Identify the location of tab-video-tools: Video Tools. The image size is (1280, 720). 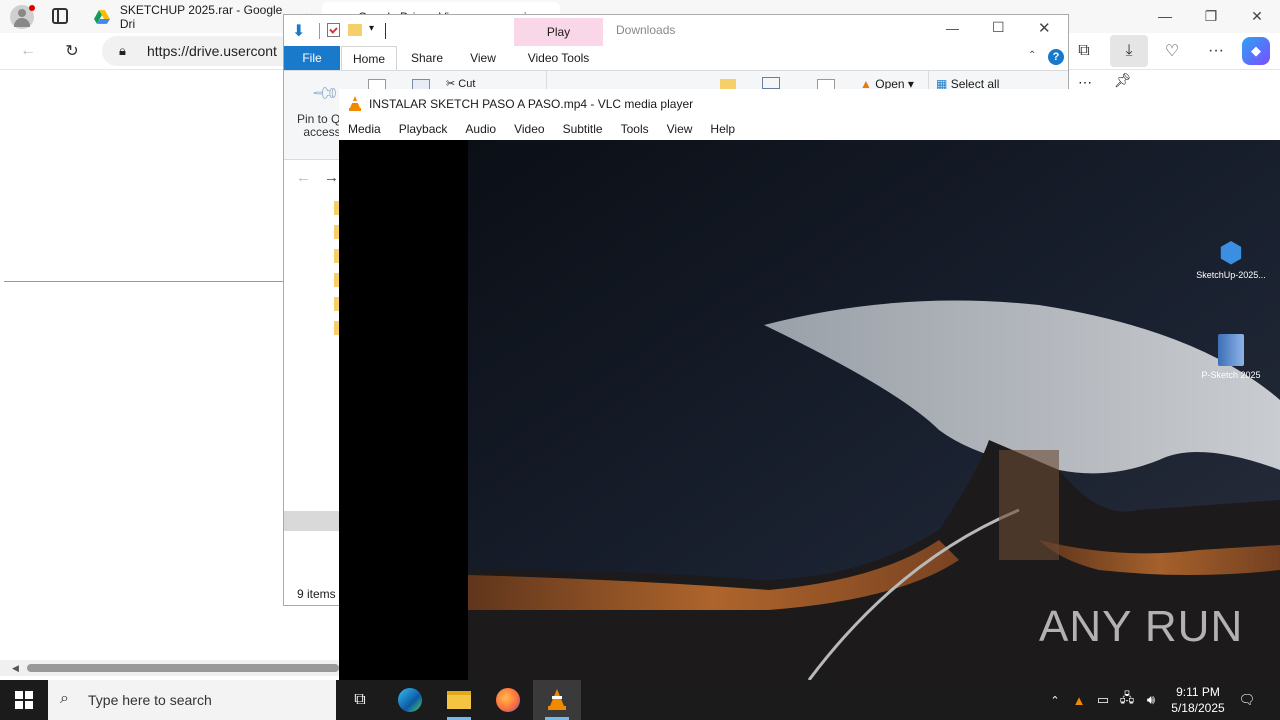
(558, 58).